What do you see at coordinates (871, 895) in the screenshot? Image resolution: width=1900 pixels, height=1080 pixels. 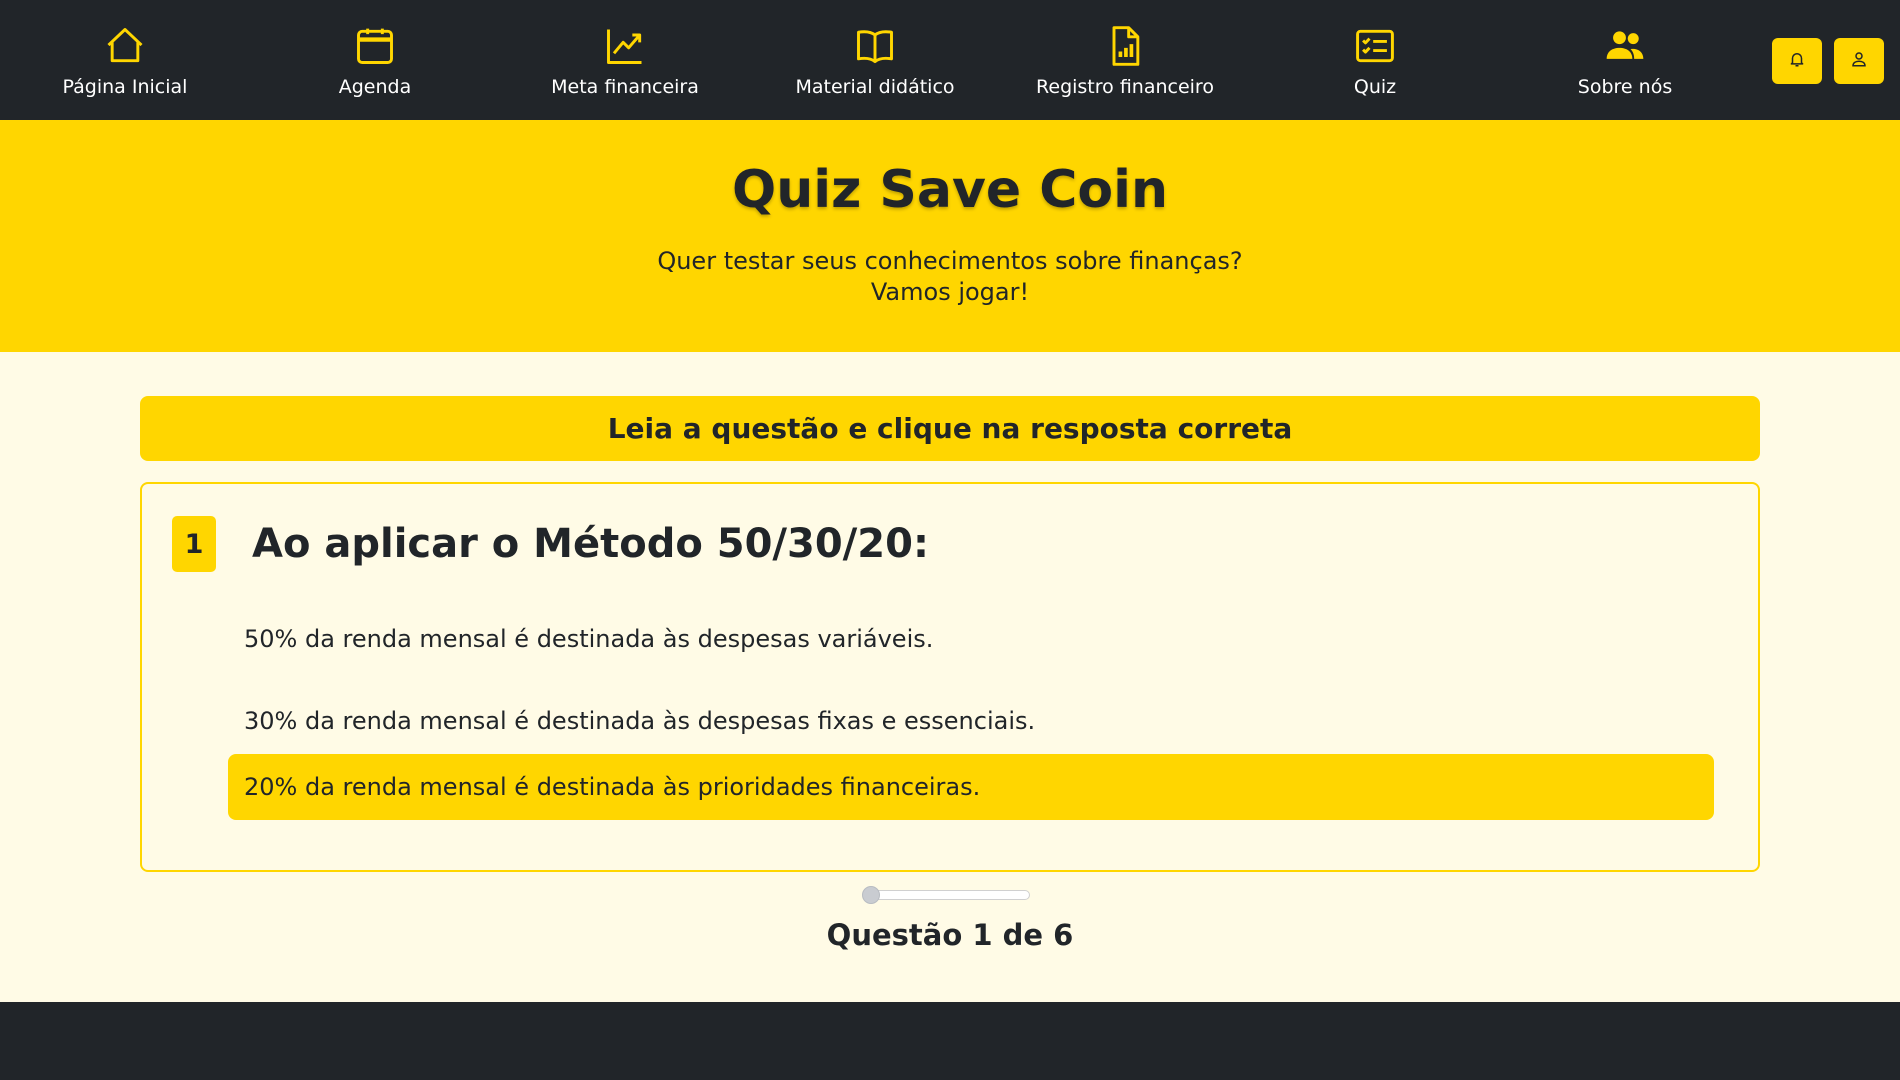 I see `progress-slider-thumb` at bounding box center [871, 895].